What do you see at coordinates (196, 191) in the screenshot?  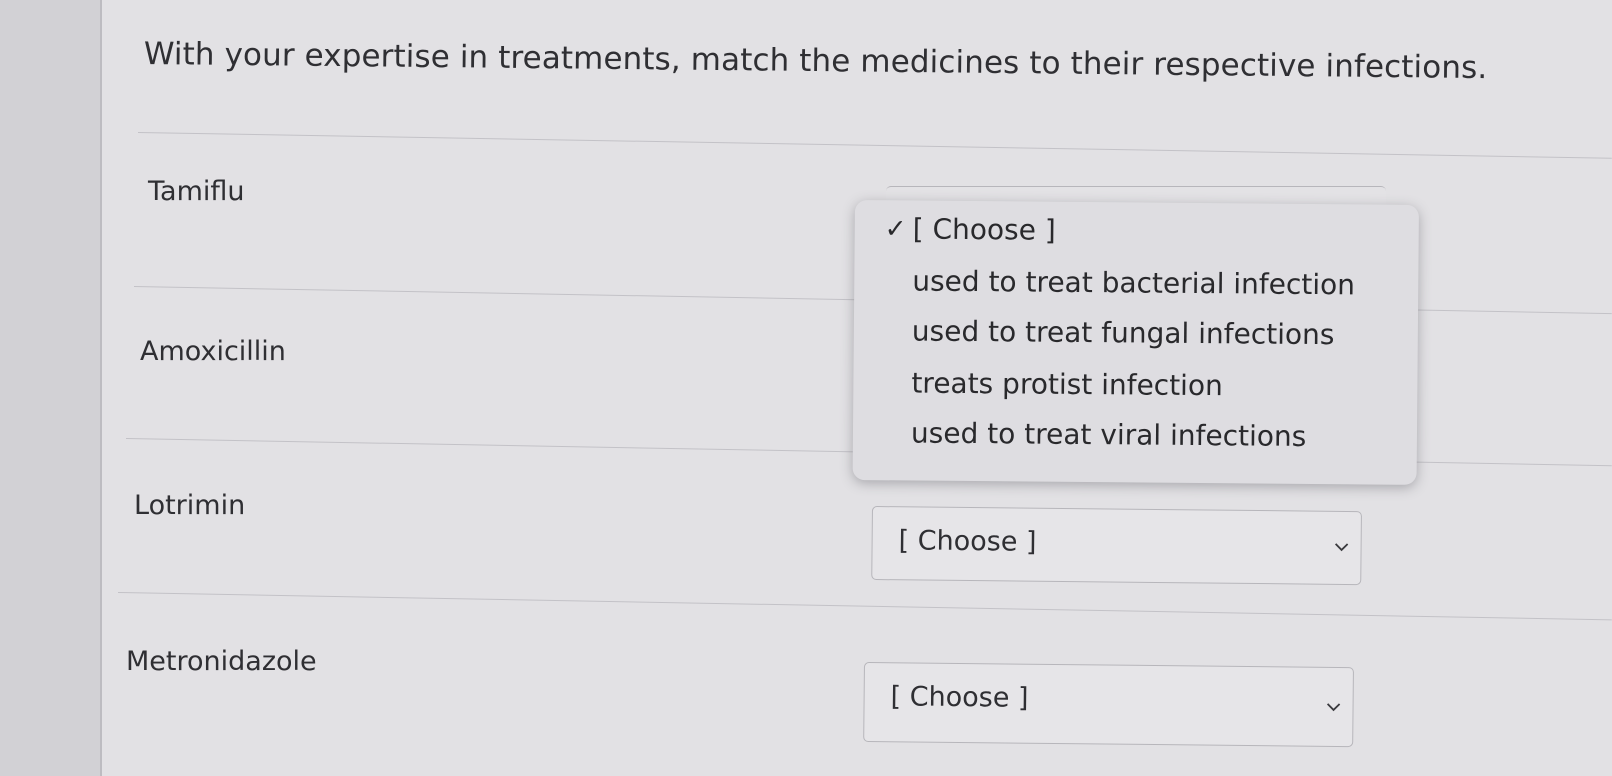 I see `term-label-tamiflu: Tamiflu` at bounding box center [196, 191].